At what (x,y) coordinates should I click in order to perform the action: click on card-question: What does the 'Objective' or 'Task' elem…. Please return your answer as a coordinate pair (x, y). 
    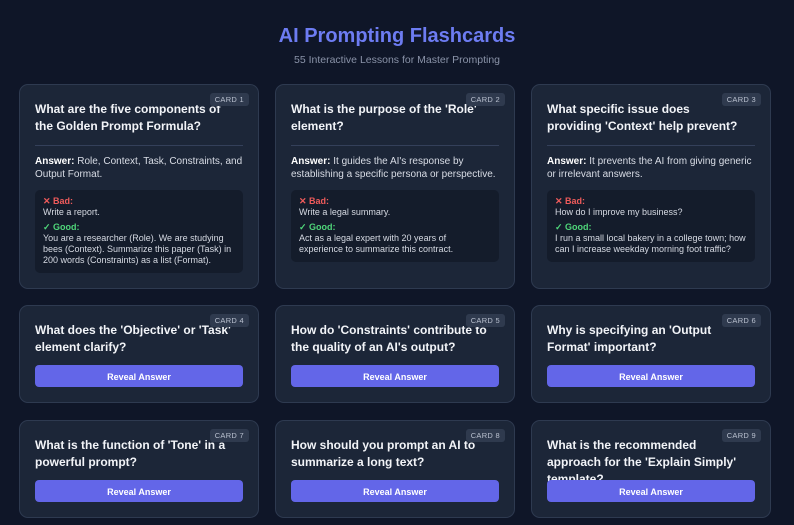
    Looking at the image, I should click on (133, 338).